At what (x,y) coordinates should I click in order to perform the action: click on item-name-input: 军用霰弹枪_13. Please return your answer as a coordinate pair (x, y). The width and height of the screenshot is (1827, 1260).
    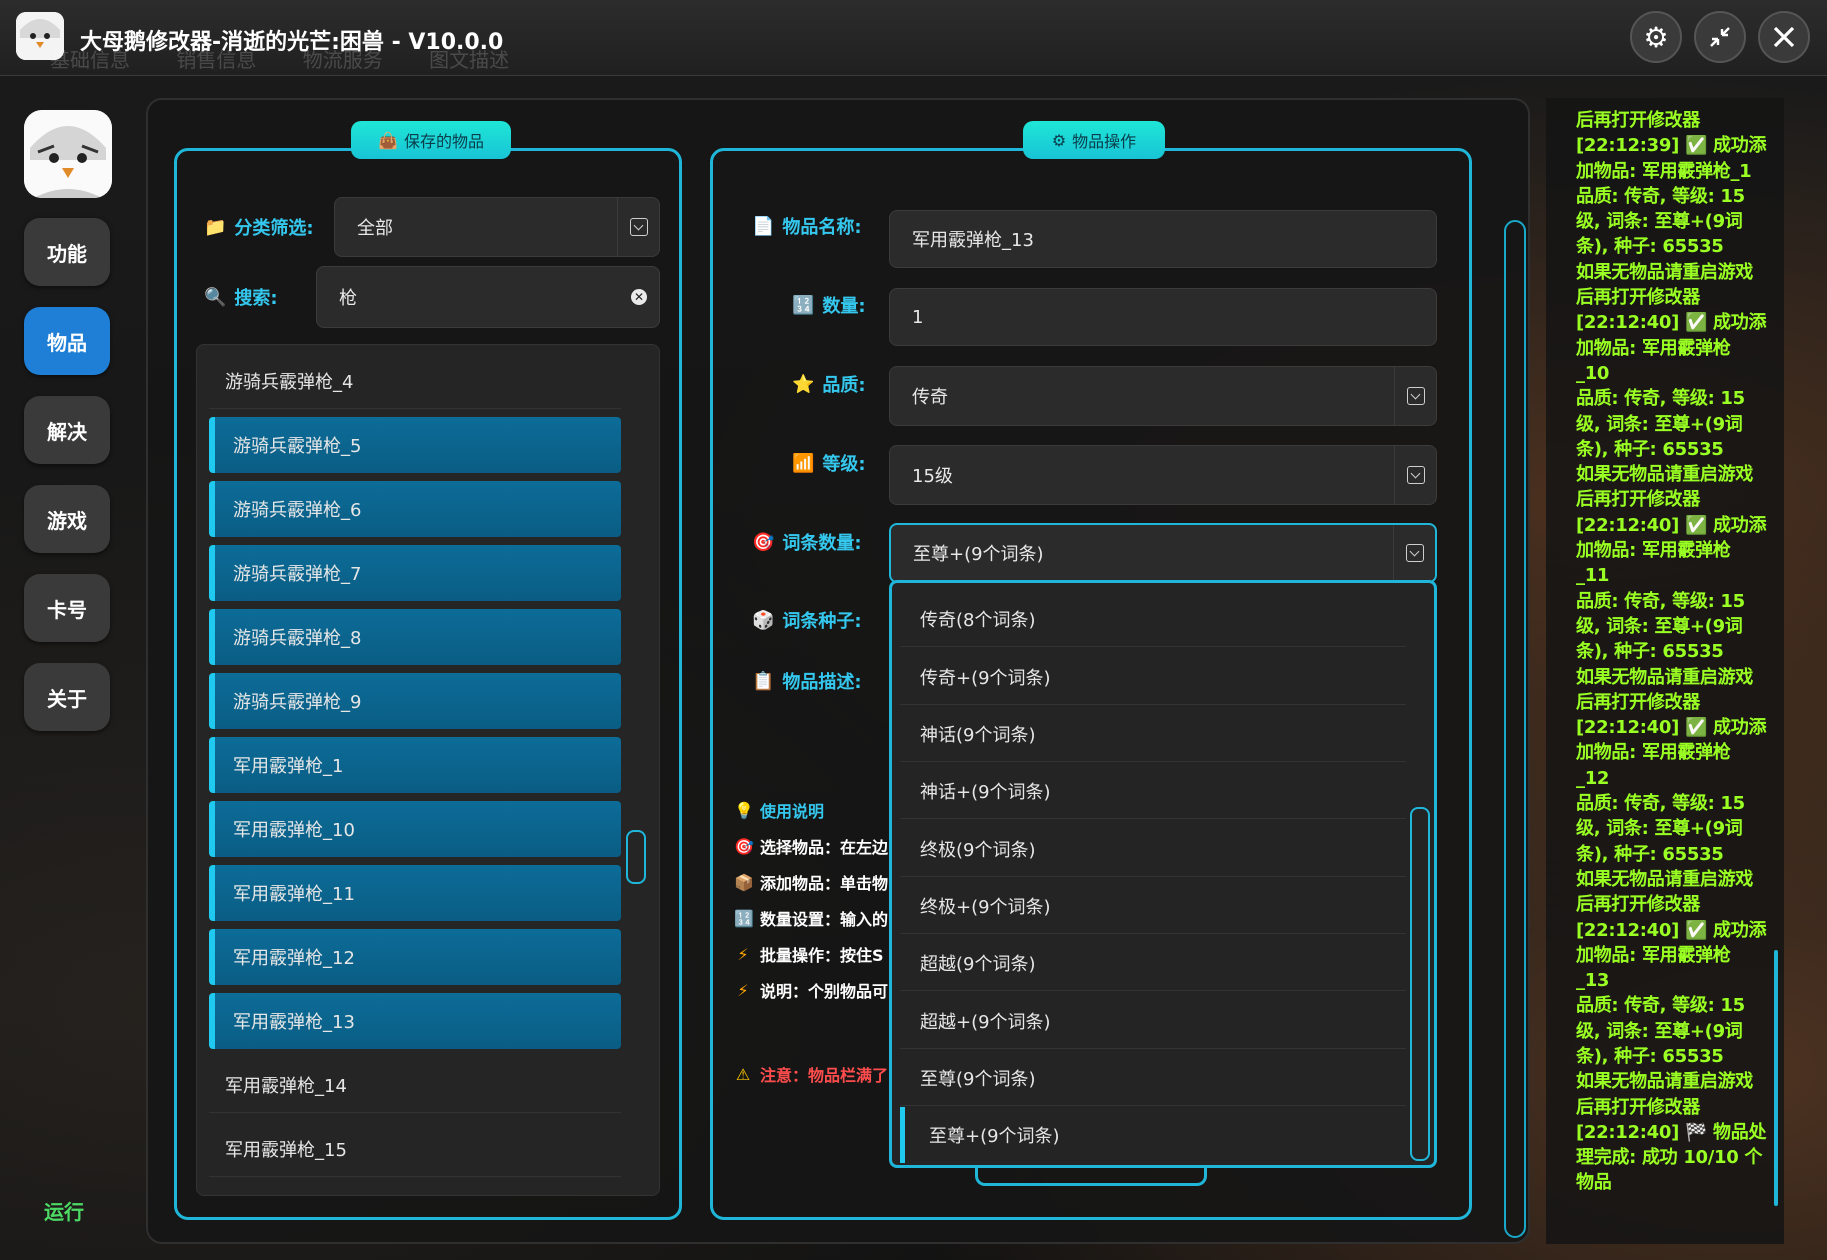
    Looking at the image, I should click on (1163, 239).